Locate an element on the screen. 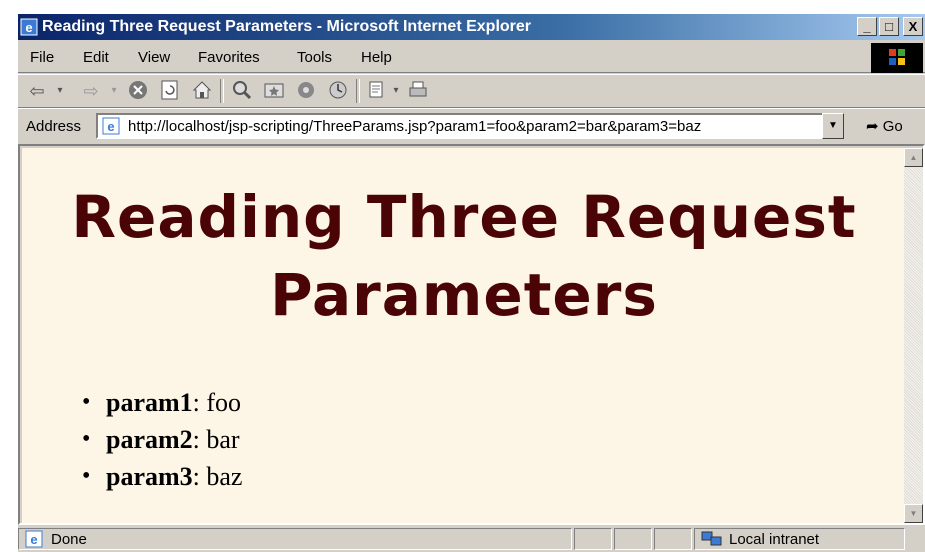 Image resolution: width=925 pixels, height=552 pixels. list-item: param3: baz is located at coordinates (162, 476).